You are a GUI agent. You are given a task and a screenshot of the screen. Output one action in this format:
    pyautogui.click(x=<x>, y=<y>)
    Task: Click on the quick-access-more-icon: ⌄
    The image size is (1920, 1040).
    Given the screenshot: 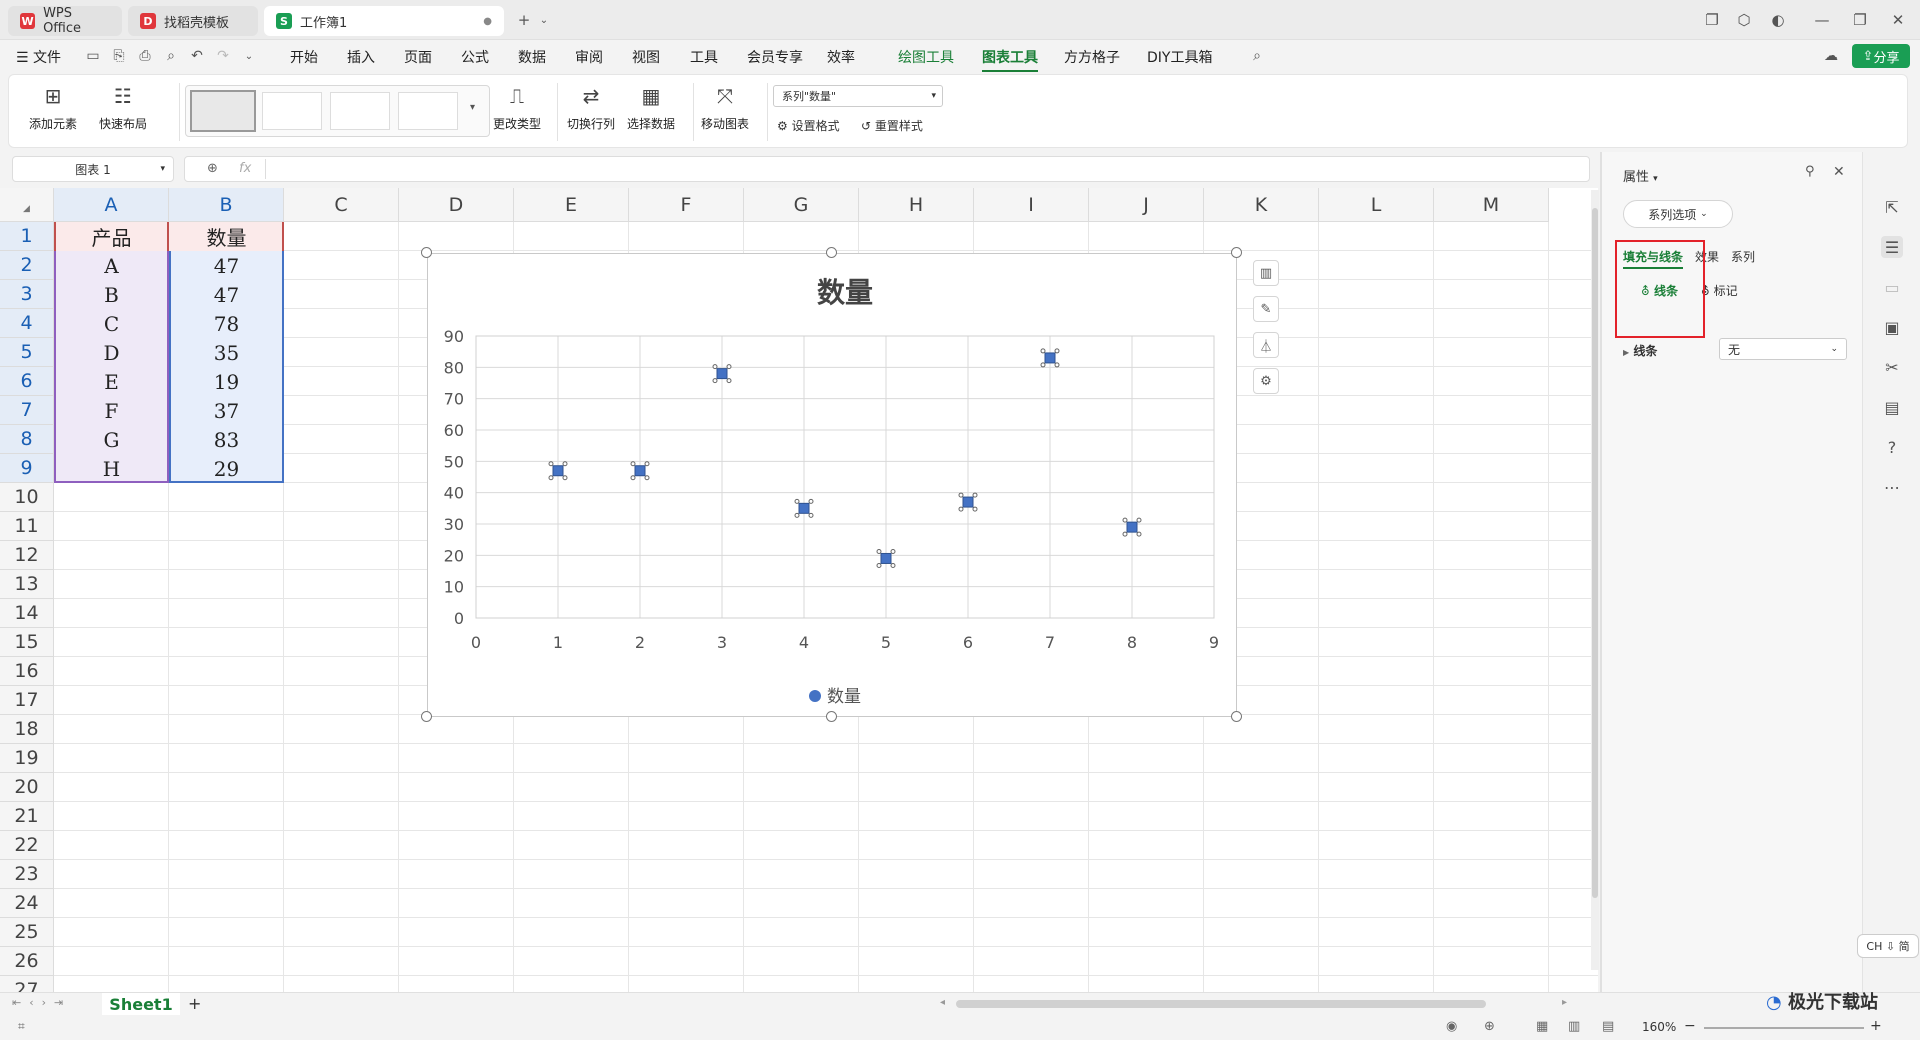 What is the action you would take?
    pyautogui.click(x=249, y=56)
    